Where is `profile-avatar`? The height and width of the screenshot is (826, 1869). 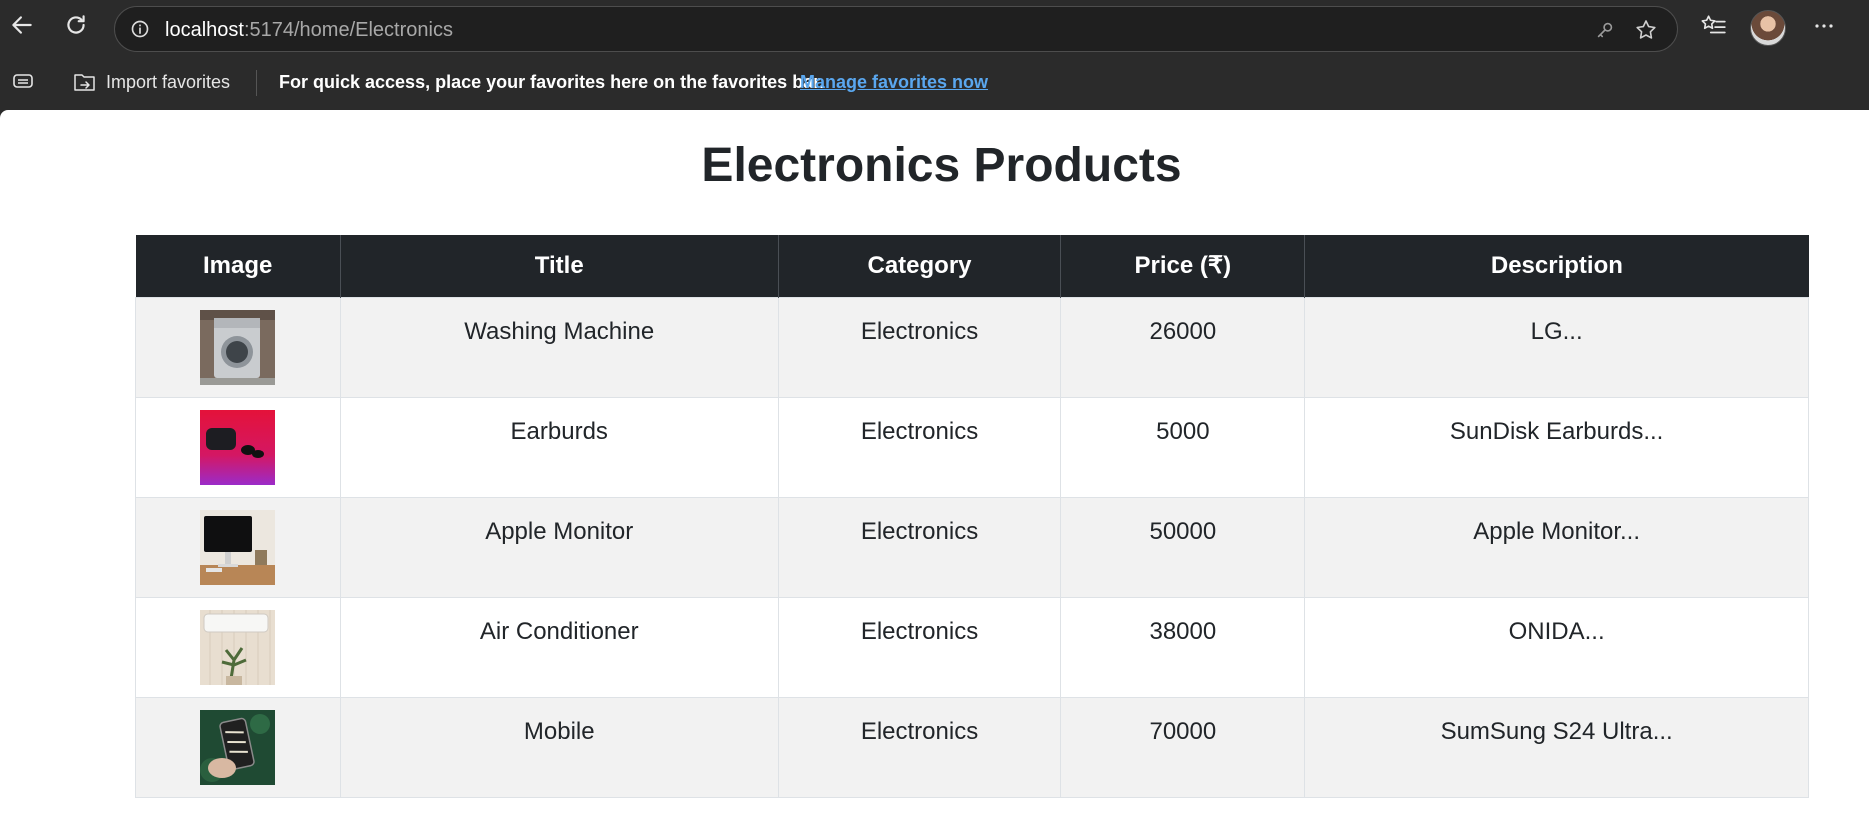
profile-avatar is located at coordinates (1768, 28).